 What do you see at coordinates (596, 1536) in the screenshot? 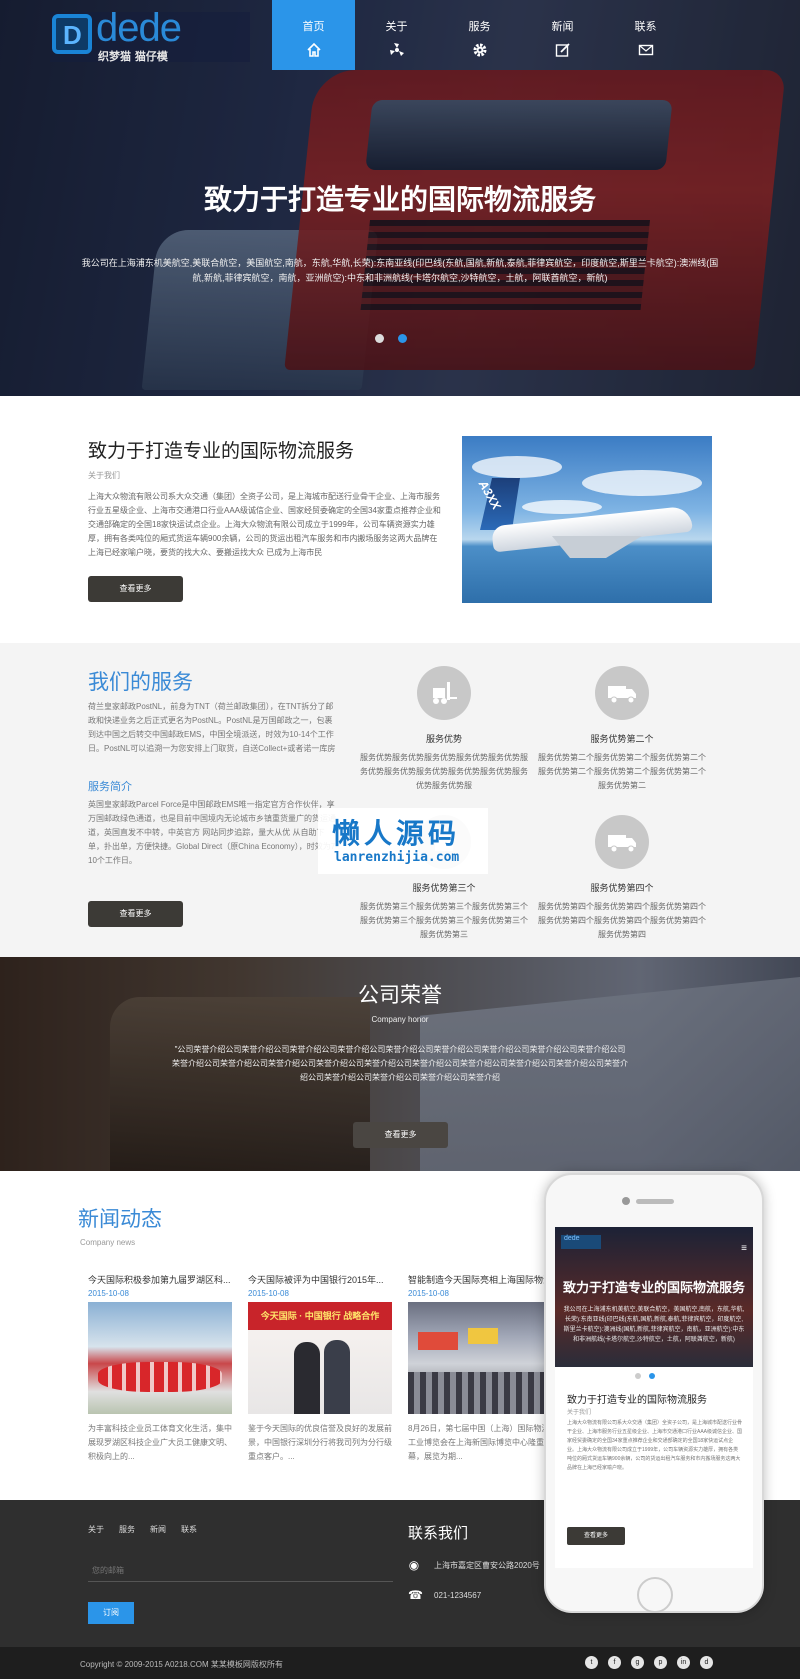
I see `phone-more-button: 查看更多` at bounding box center [596, 1536].